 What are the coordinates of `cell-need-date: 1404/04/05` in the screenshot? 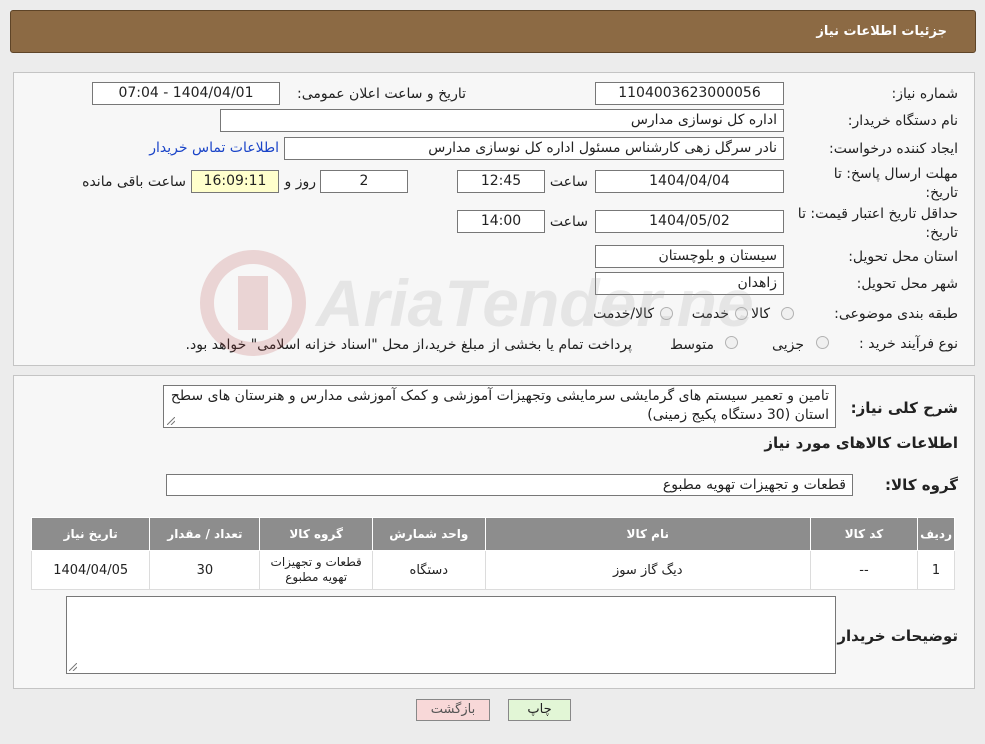 It's located at (90, 570).